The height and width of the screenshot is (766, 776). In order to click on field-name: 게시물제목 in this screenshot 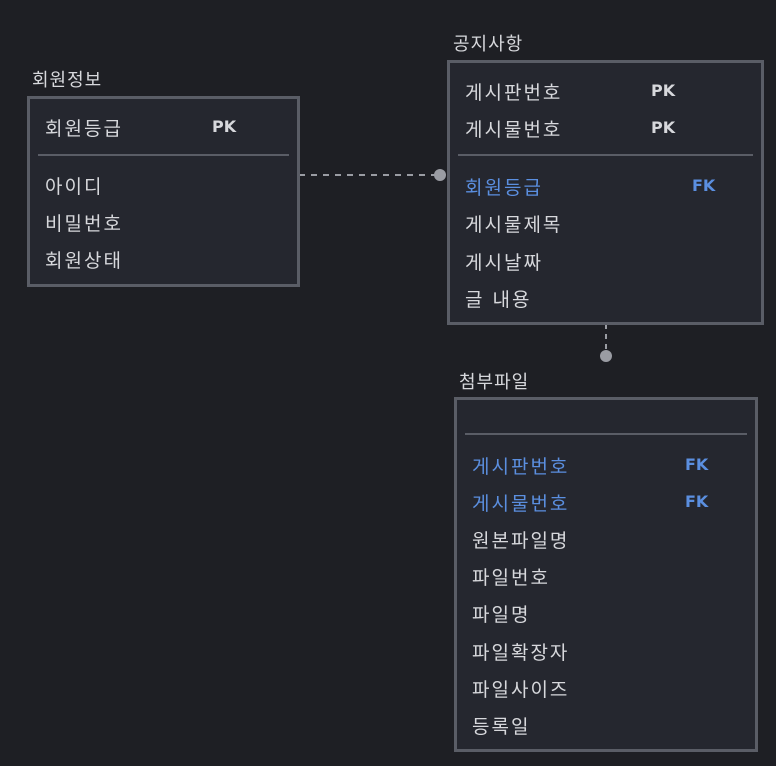, I will do `click(514, 225)`.